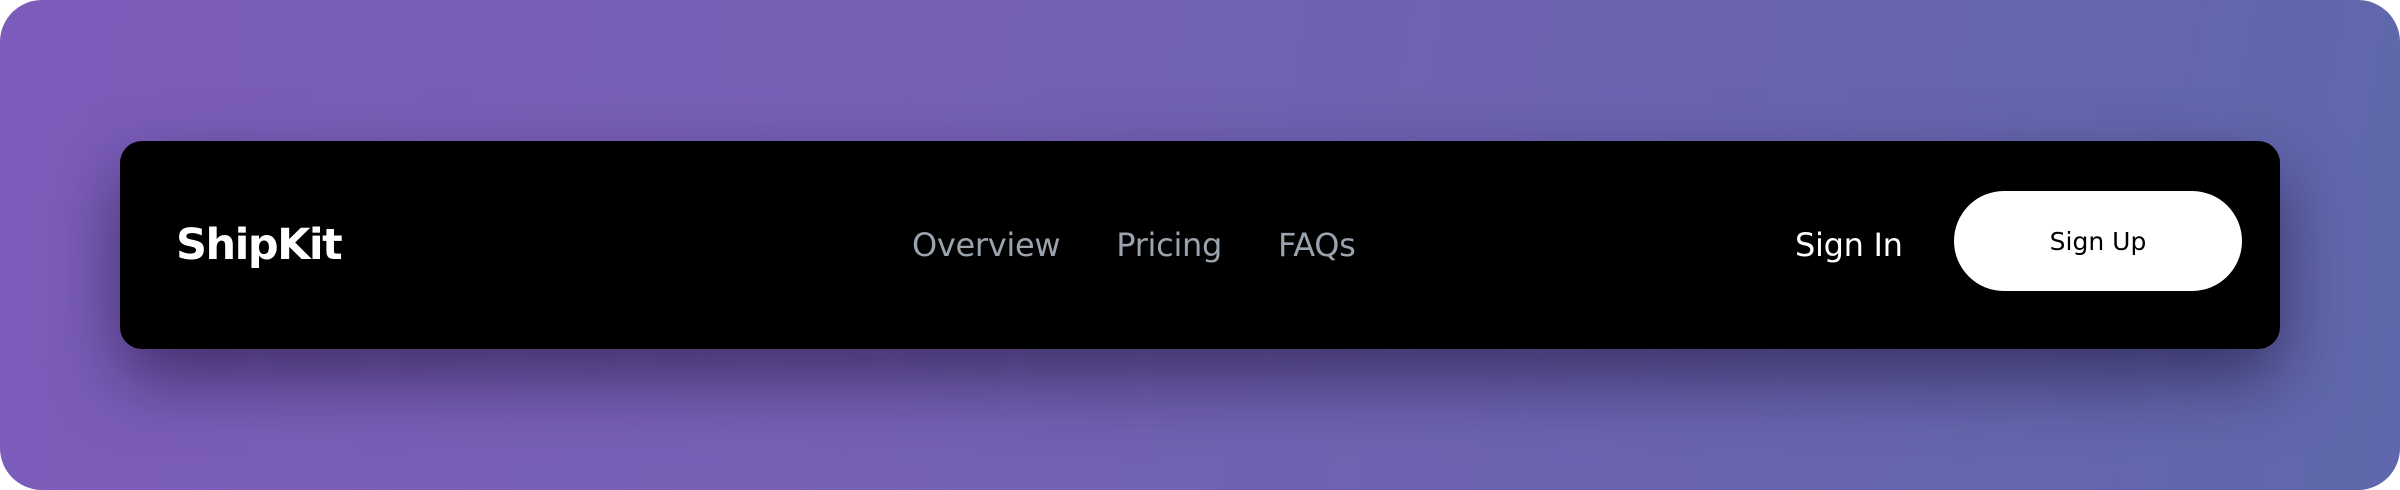 The width and height of the screenshot is (2400, 490). What do you see at coordinates (1317, 245) in the screenshot?
I see `nav-link-faqs: FAQs` at bounding box center [1317, 245].